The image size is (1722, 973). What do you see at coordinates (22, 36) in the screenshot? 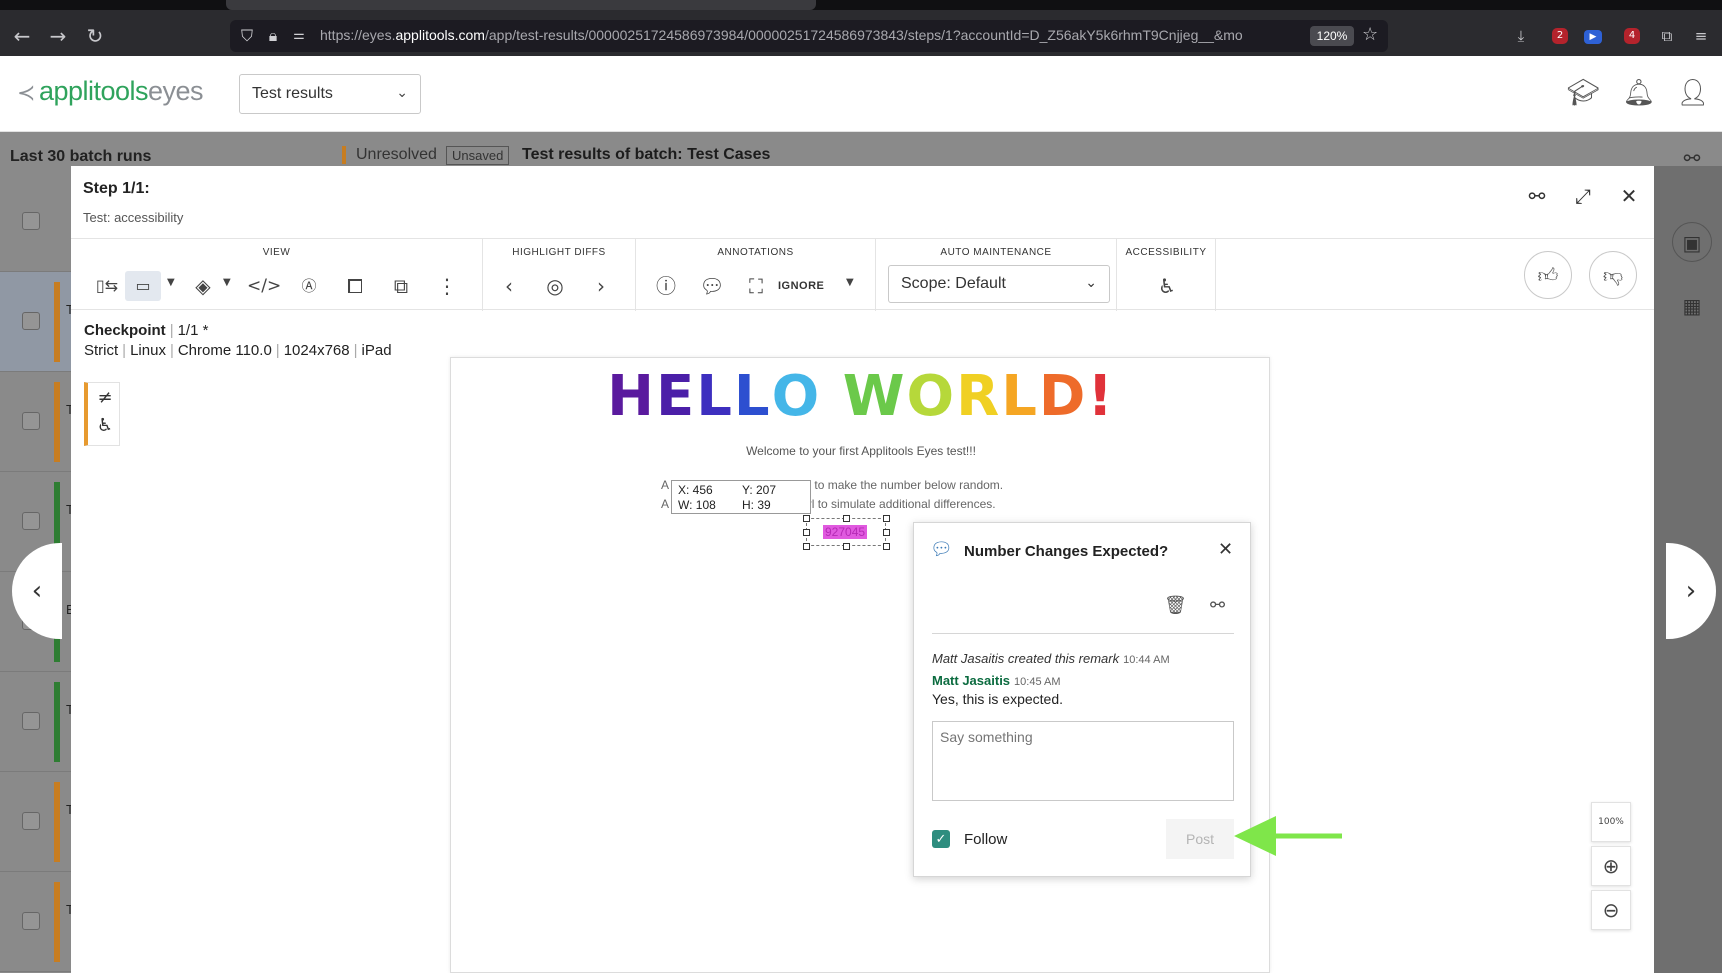
I see `back-icon: ←` at bounding box center [22, 36].